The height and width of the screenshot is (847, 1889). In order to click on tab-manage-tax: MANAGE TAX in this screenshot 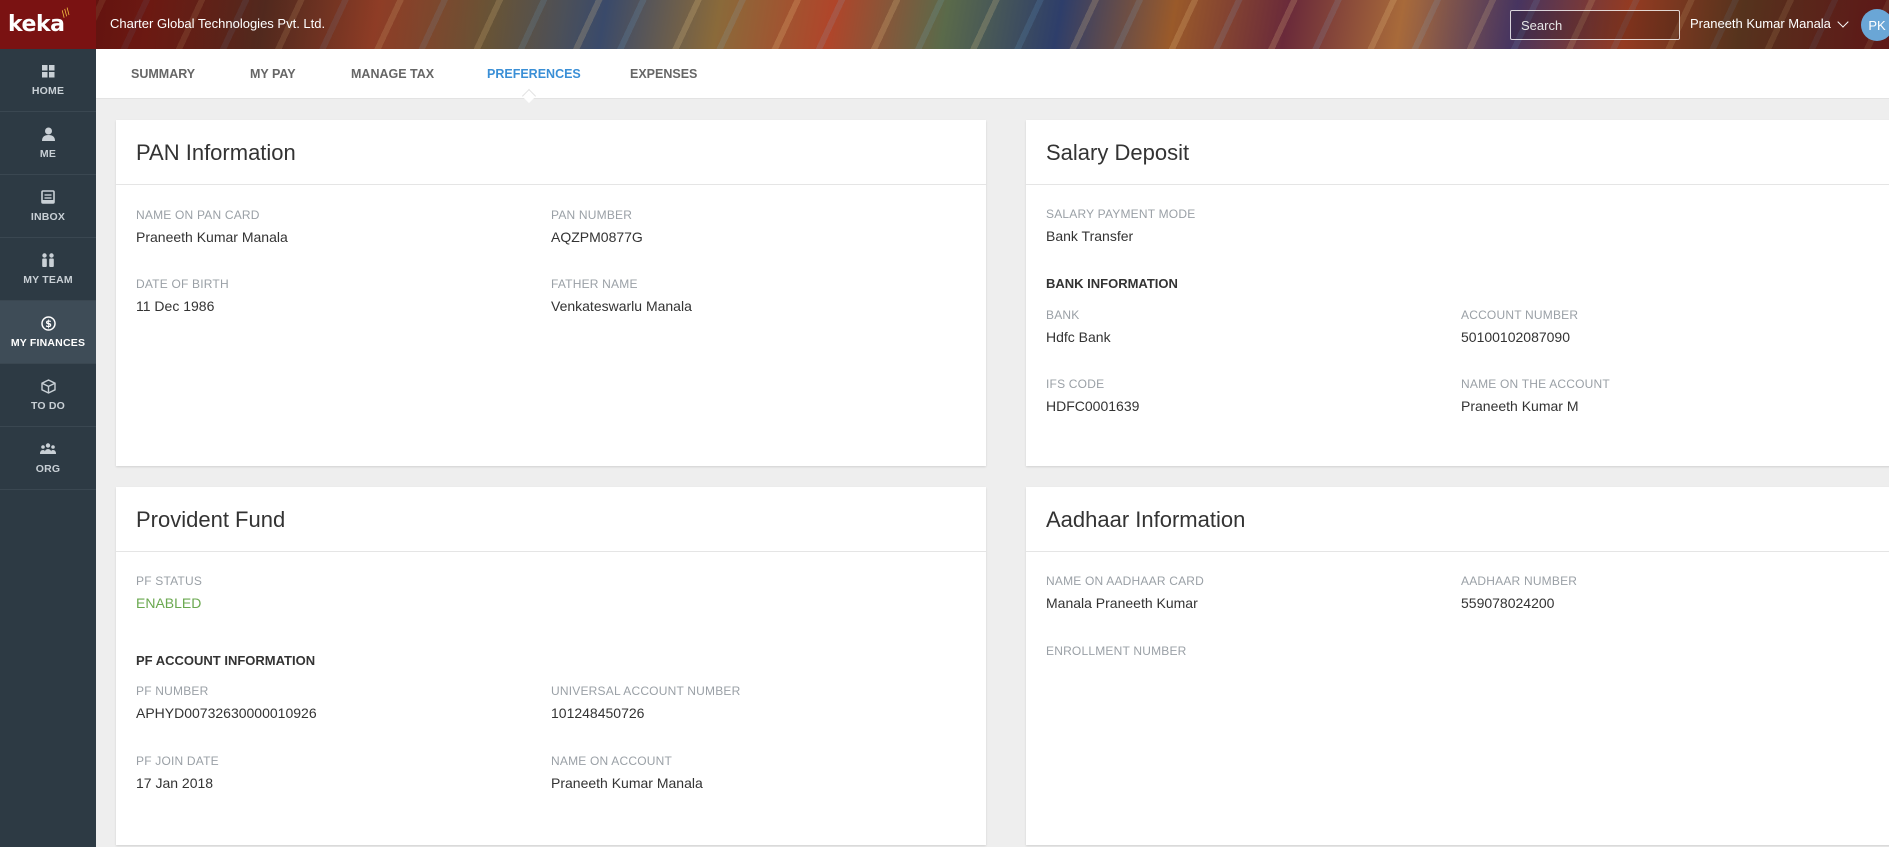, I will do `click(392, 74)`.